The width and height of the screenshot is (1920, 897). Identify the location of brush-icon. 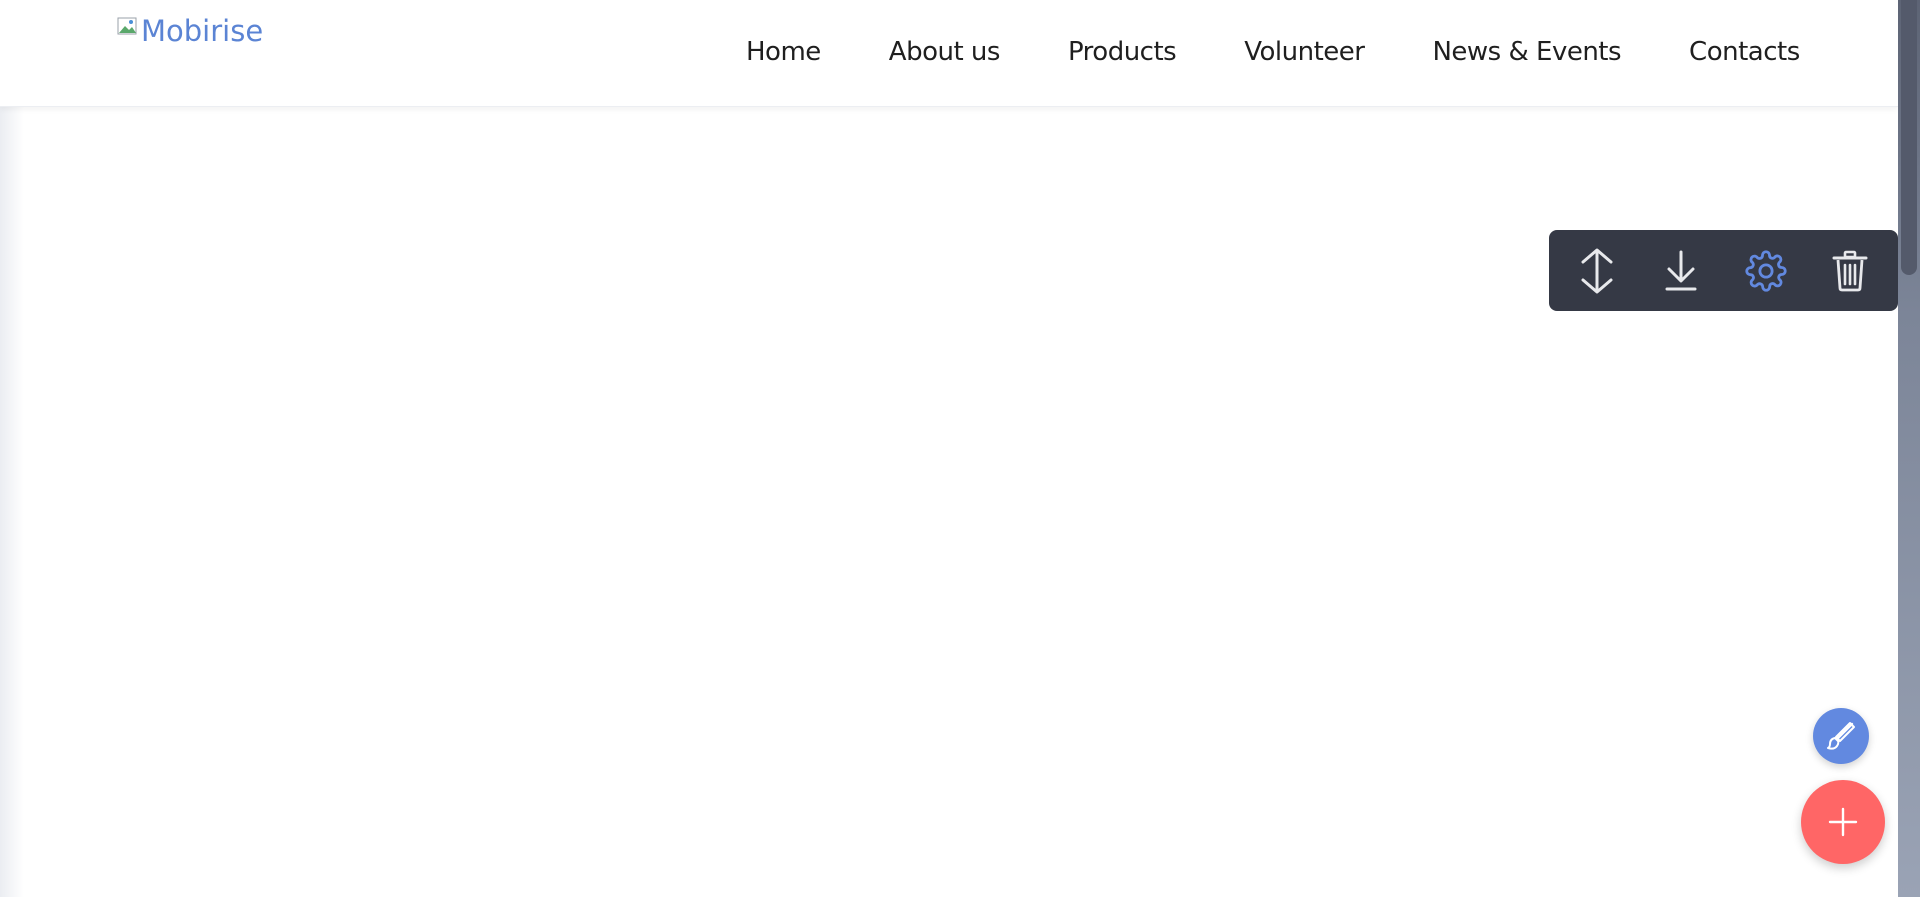
(1841, 736).